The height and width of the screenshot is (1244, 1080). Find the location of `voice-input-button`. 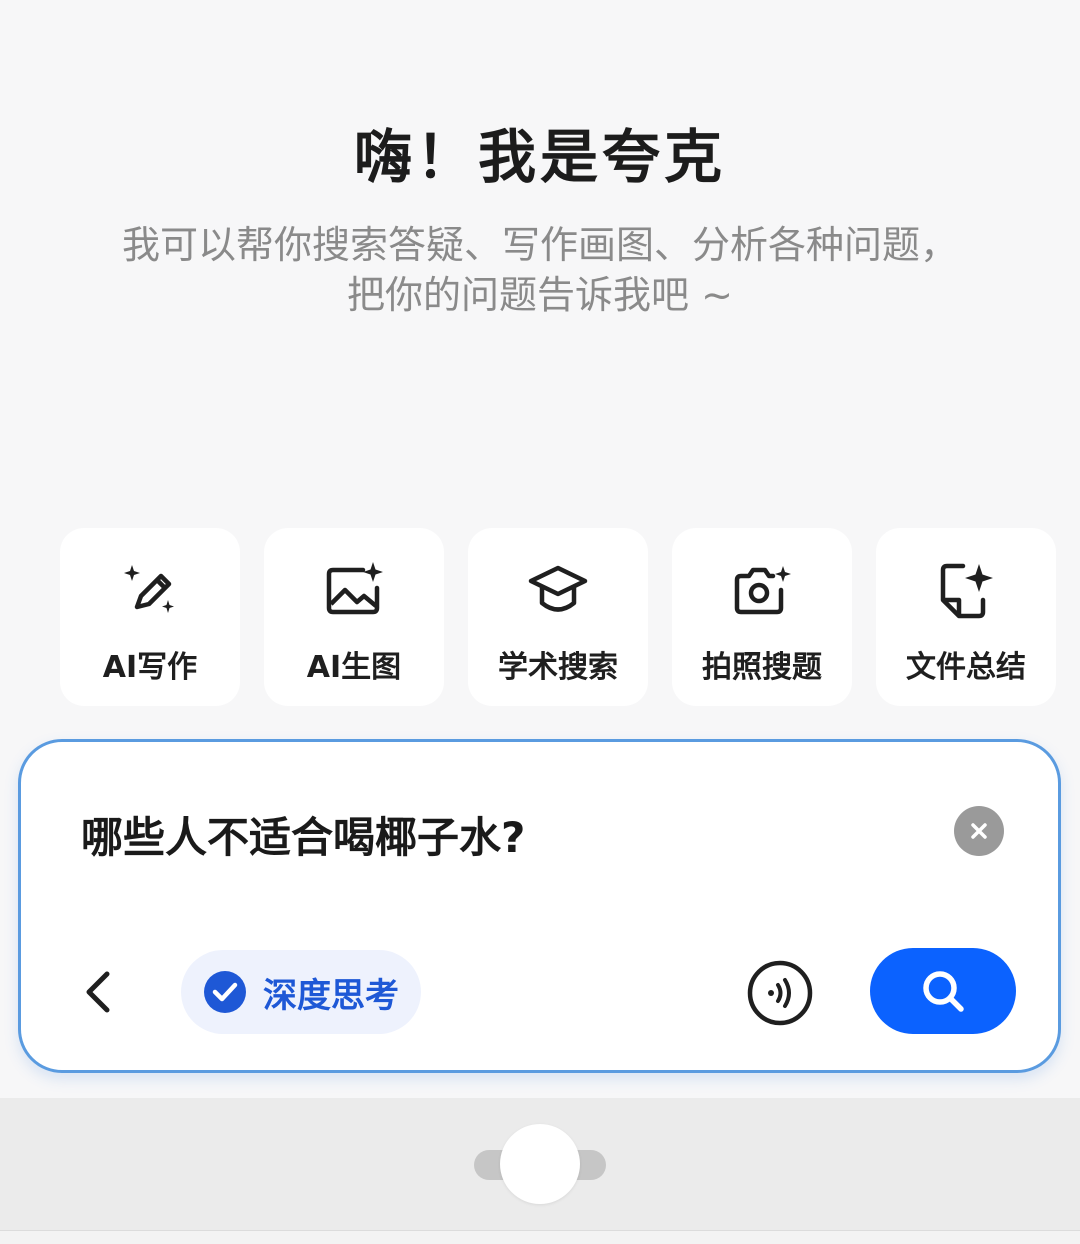

voice-input-button is located at coordinates (780, 993).